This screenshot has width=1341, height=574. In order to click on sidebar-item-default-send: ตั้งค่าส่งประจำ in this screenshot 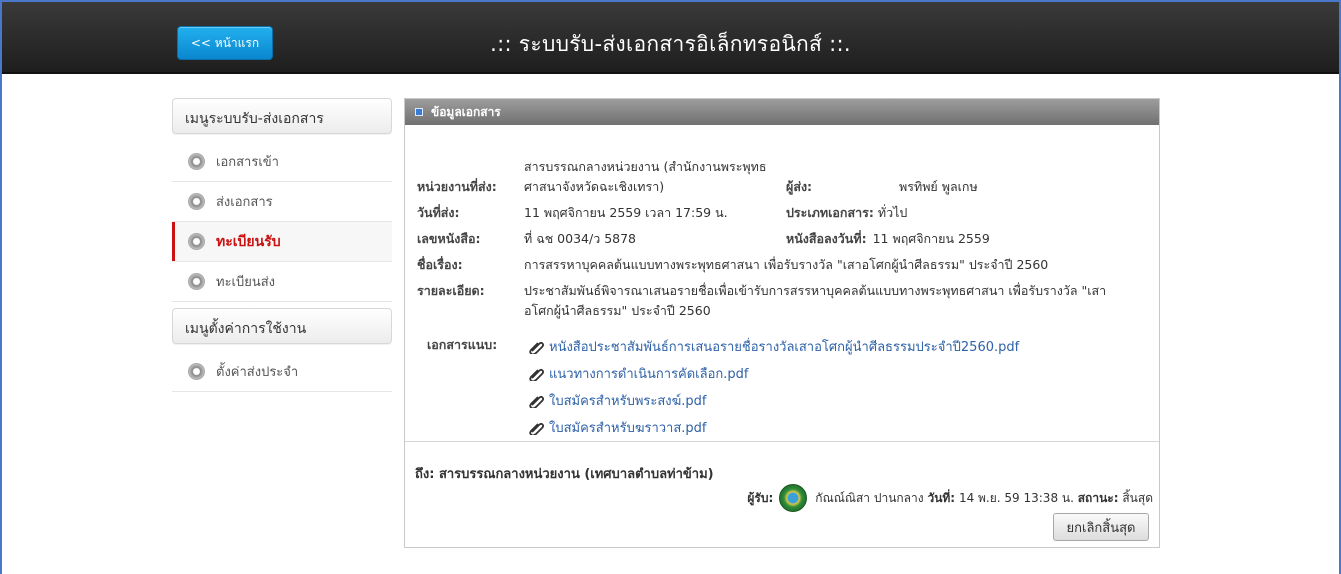, I will do `click(282, 372)`.